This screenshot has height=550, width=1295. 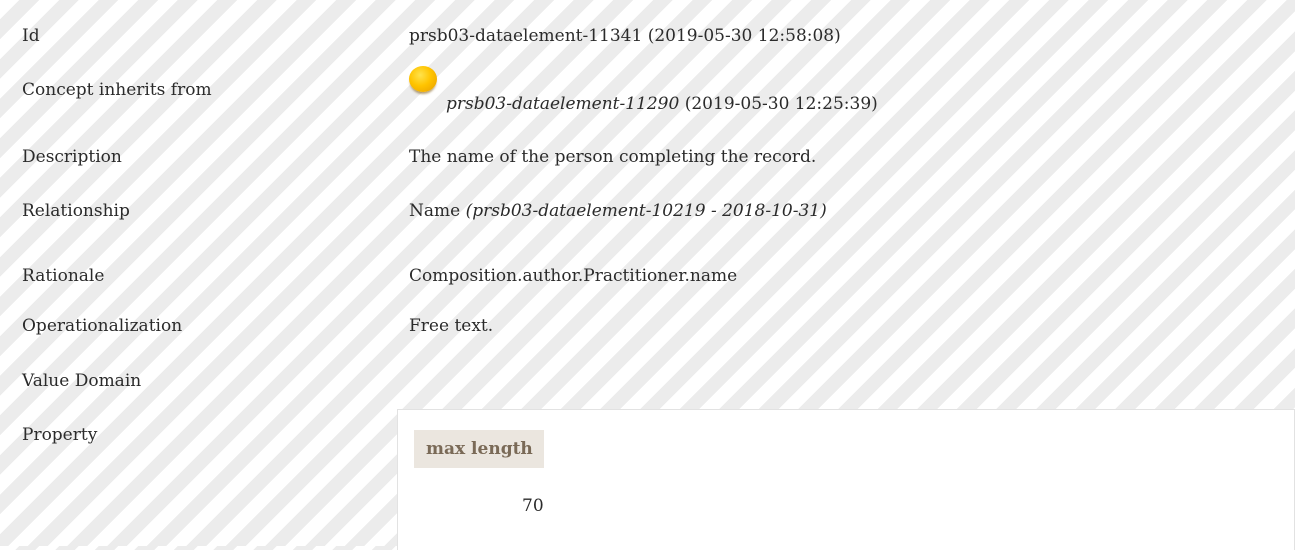 What do you see at coordinates (72, 157) in the screenshot?
I see `description-label: Description` at bounding box center [72, 157].